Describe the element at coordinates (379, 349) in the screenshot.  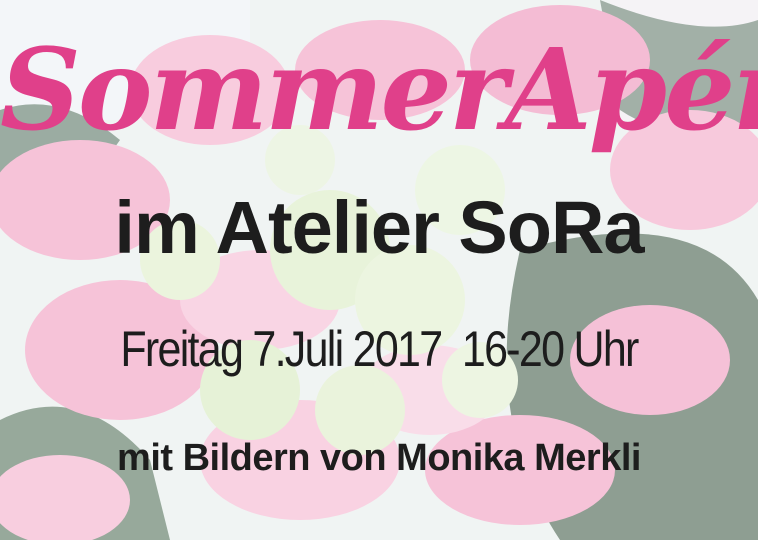
I see `date-time-line: Freitag 7.Juli 2017 16-20 Uhr` at that location.